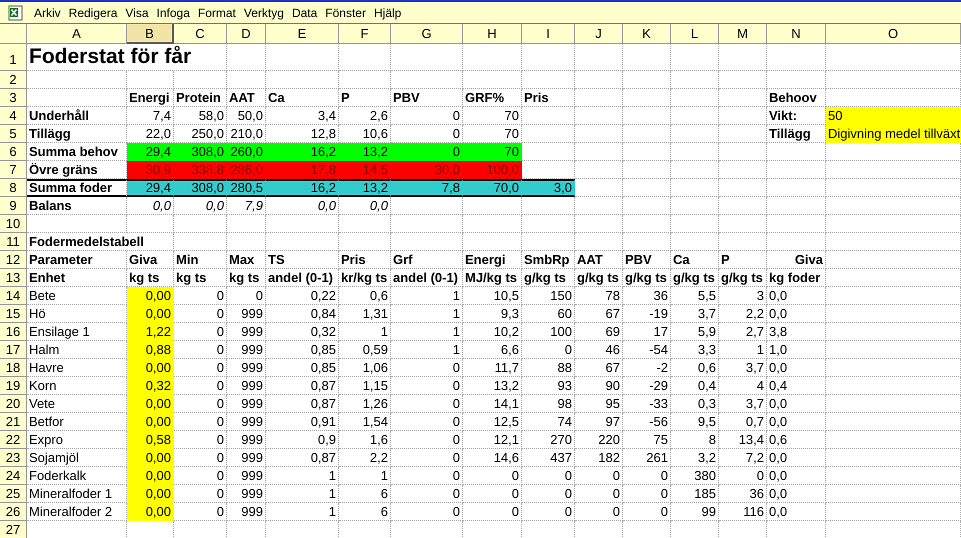  What do you see at coordinates (77, 134) in the screenshot?
I see `spreadsheet-cell: Tillägg` at bounding box center [77, 134].